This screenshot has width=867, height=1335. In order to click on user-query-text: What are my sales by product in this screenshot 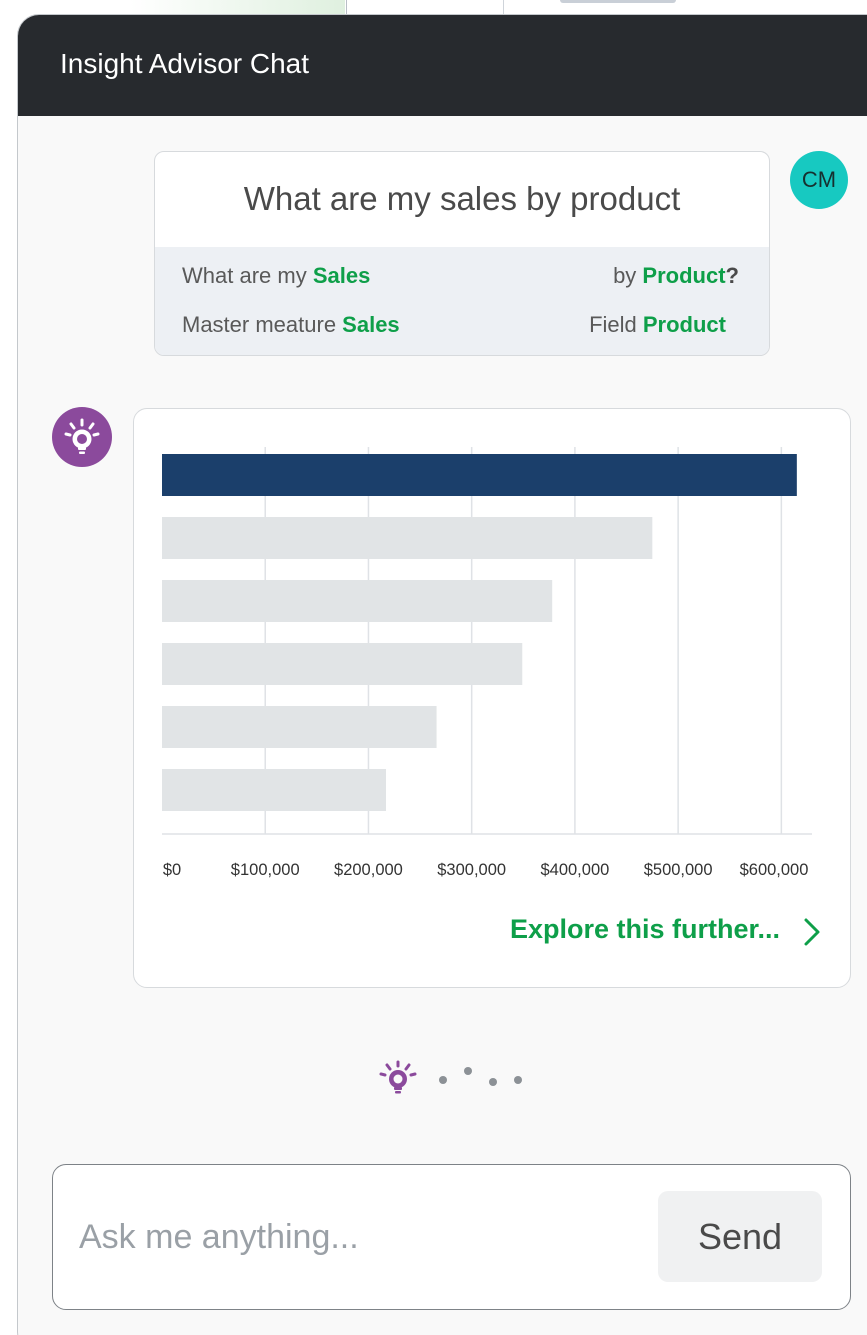, I will do `click(462, 198)`.